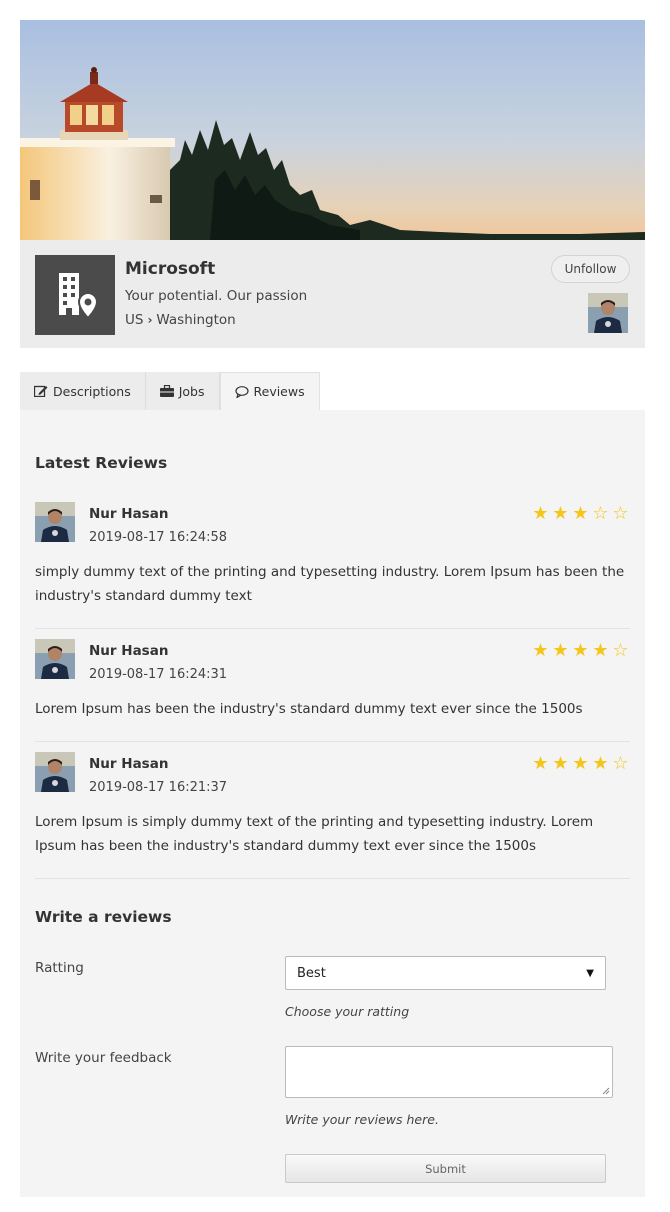 The height and width of the screenshot is (1212, 670). I want to click on tab-descriptions: Descriptions, so click(83, 391).